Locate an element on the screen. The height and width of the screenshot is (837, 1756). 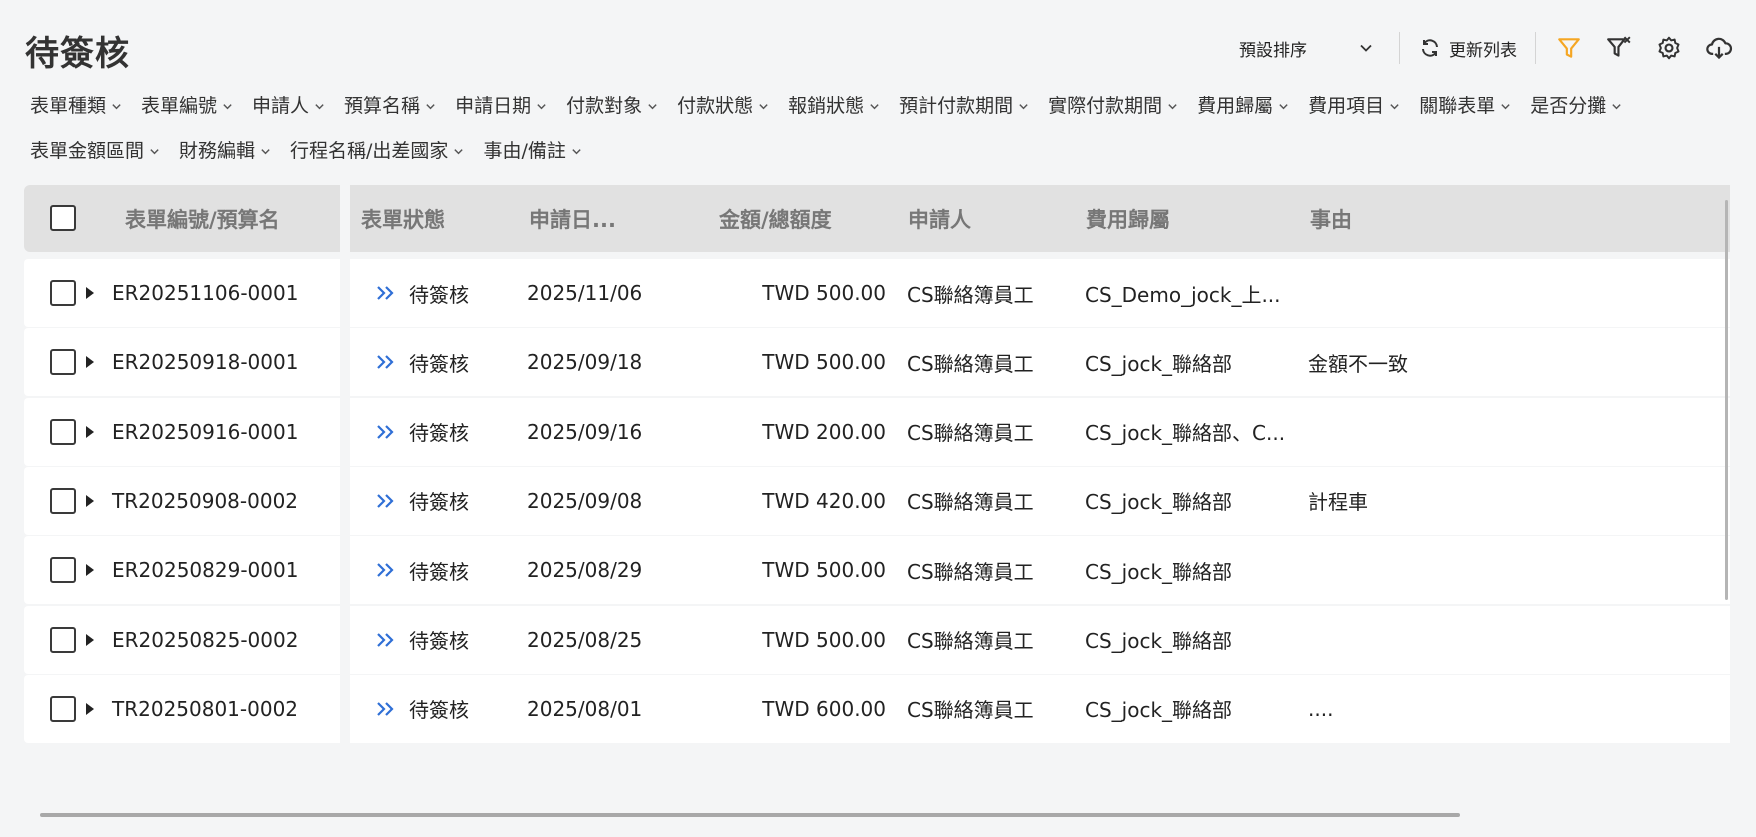
filter-chip-label: 事由/備註 is located at coordinates (524, 151).